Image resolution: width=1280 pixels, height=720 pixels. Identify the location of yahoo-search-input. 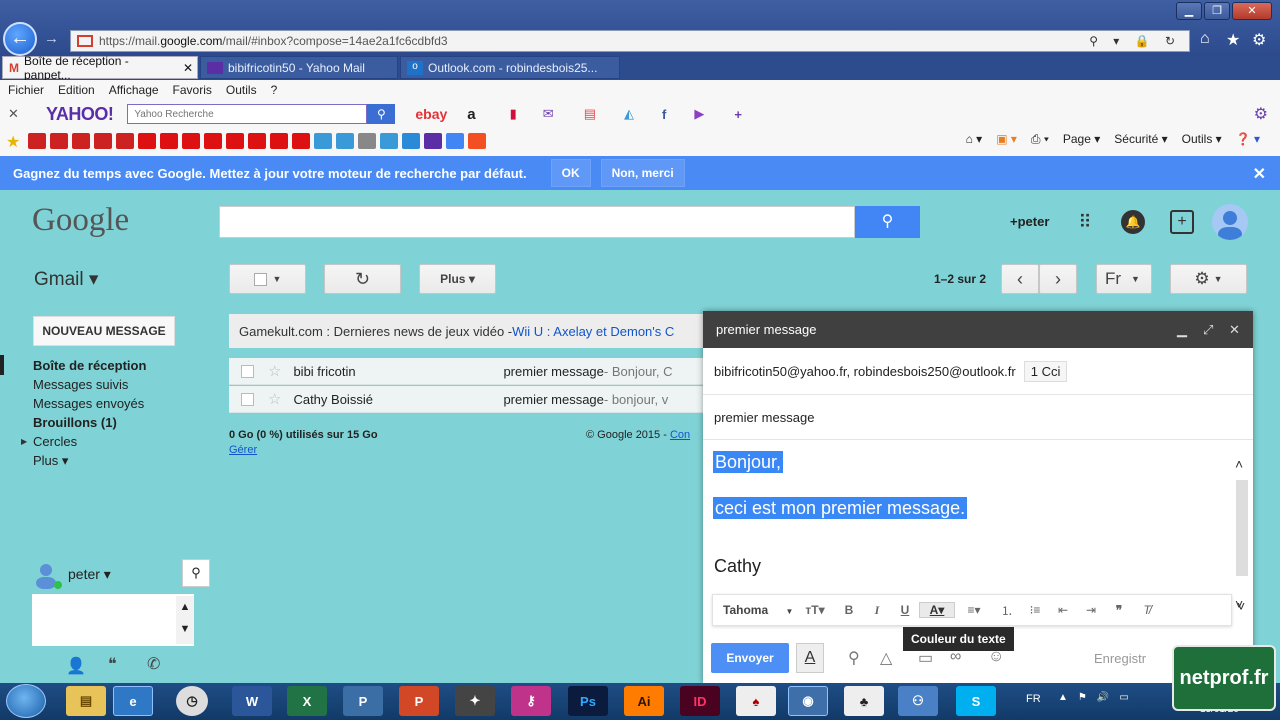
(247, 114).